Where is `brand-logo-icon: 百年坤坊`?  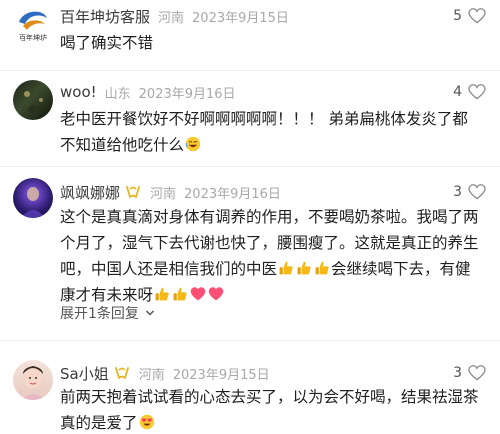 brand-logo-icon: 百年坤坊 is located at coordinates (33, 26).